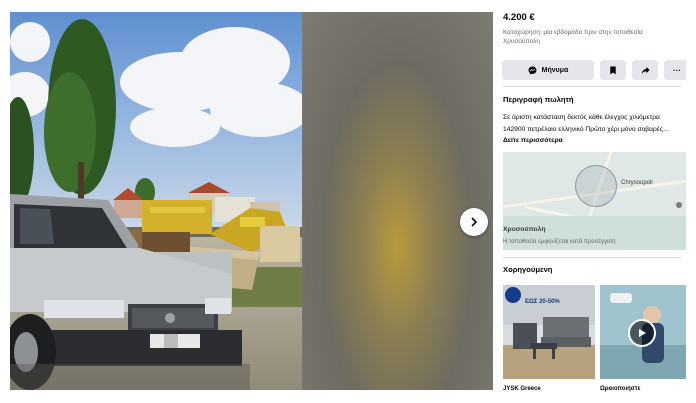  I want to click on listing-actions: Μήνυμα ···, so click(594, 70).